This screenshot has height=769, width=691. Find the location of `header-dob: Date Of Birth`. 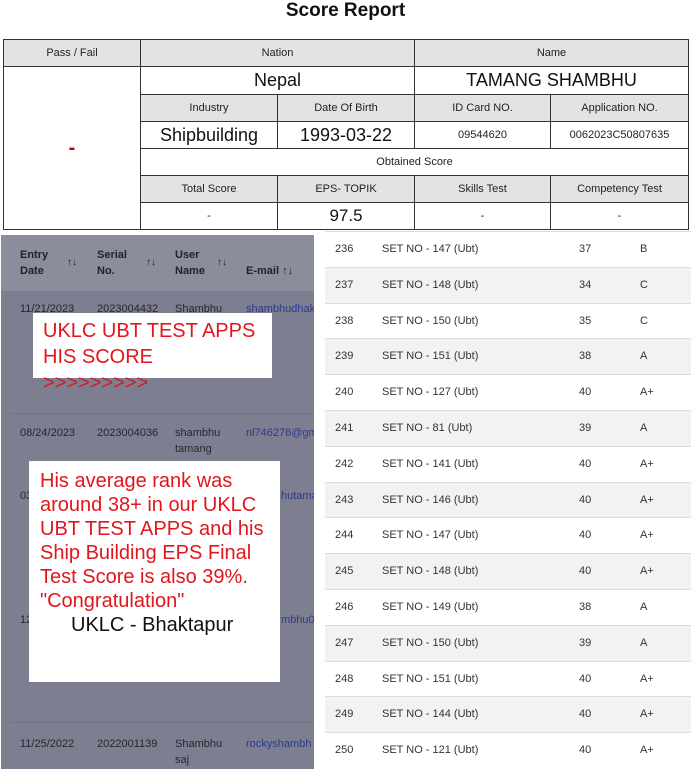

header-dob: Date Of Birth is located at coordinates (346, 108).